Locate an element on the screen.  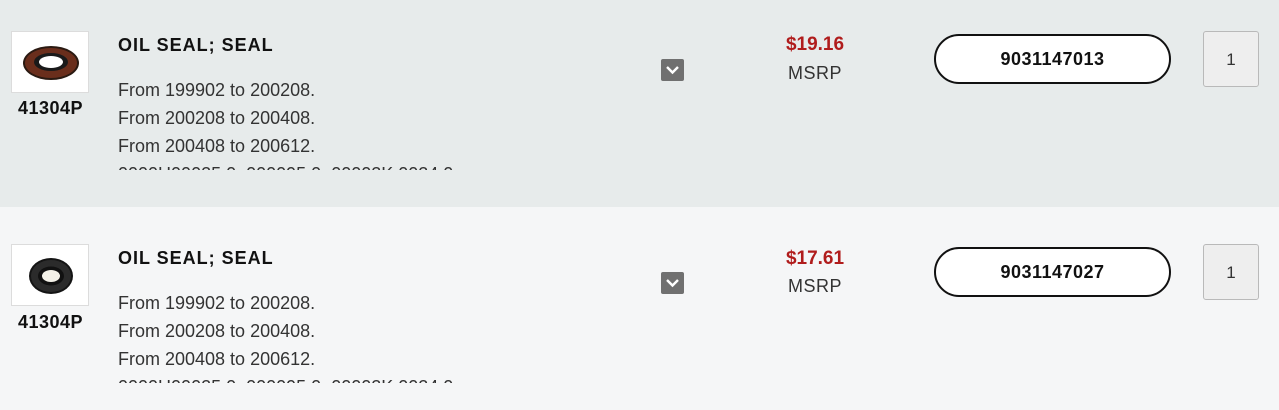
price: $17.61 is located at coordinates (815, 258).